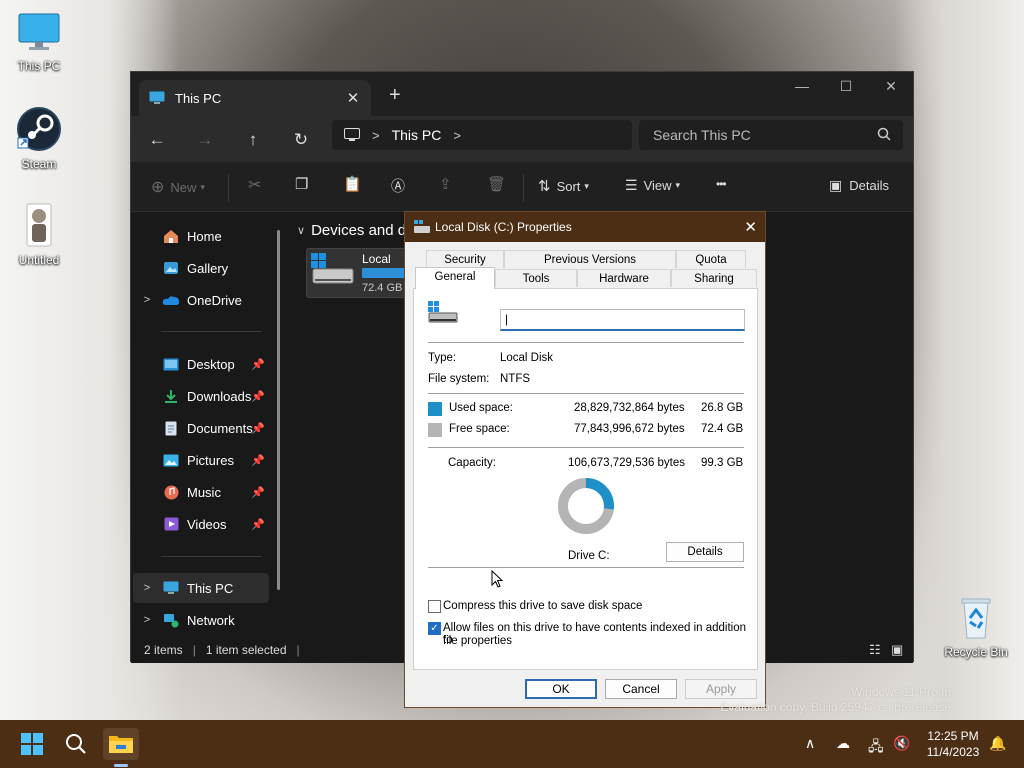 This screenshot has width=1024, height=768. Describe the element at coordinates (434, 628) in the screenshot. I see `index-checkbox: ✓` at that location.